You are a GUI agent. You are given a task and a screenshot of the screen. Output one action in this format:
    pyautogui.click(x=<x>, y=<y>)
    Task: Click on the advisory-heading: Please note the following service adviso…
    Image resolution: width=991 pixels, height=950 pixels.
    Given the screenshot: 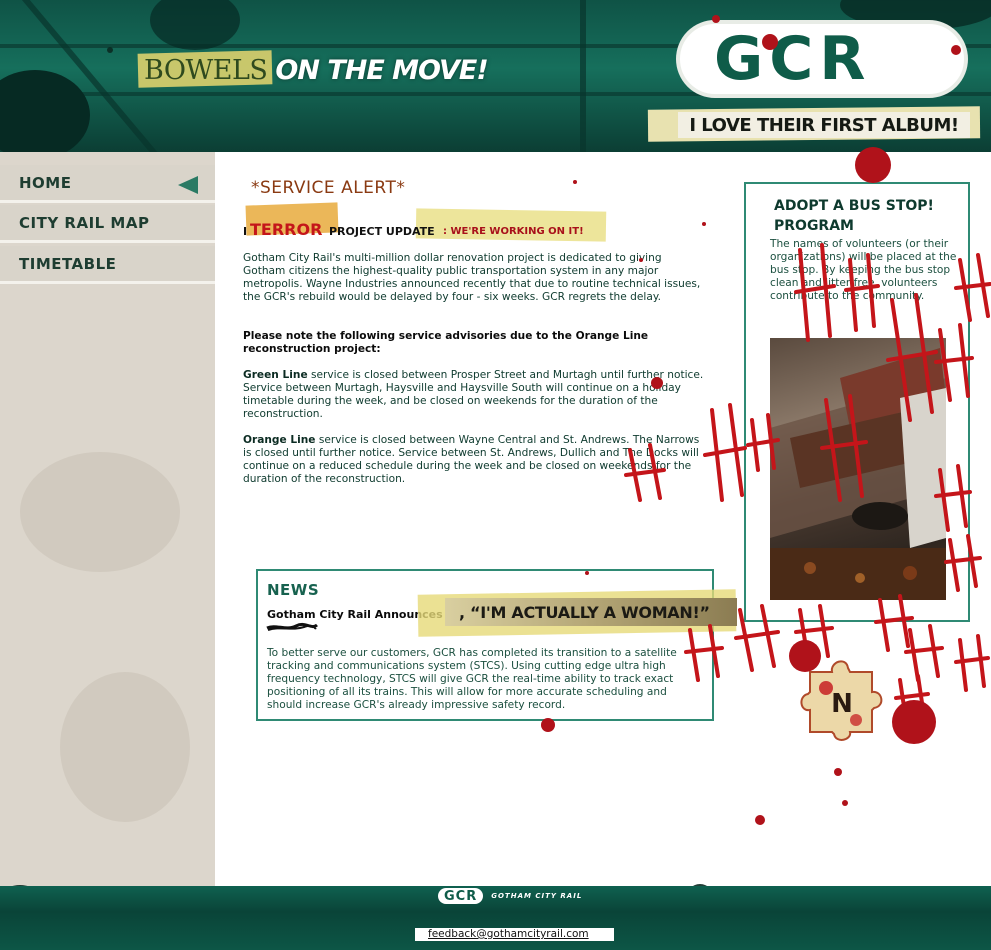 What is the action you would take?
    pyautogui.click(x=446, y=342)
    